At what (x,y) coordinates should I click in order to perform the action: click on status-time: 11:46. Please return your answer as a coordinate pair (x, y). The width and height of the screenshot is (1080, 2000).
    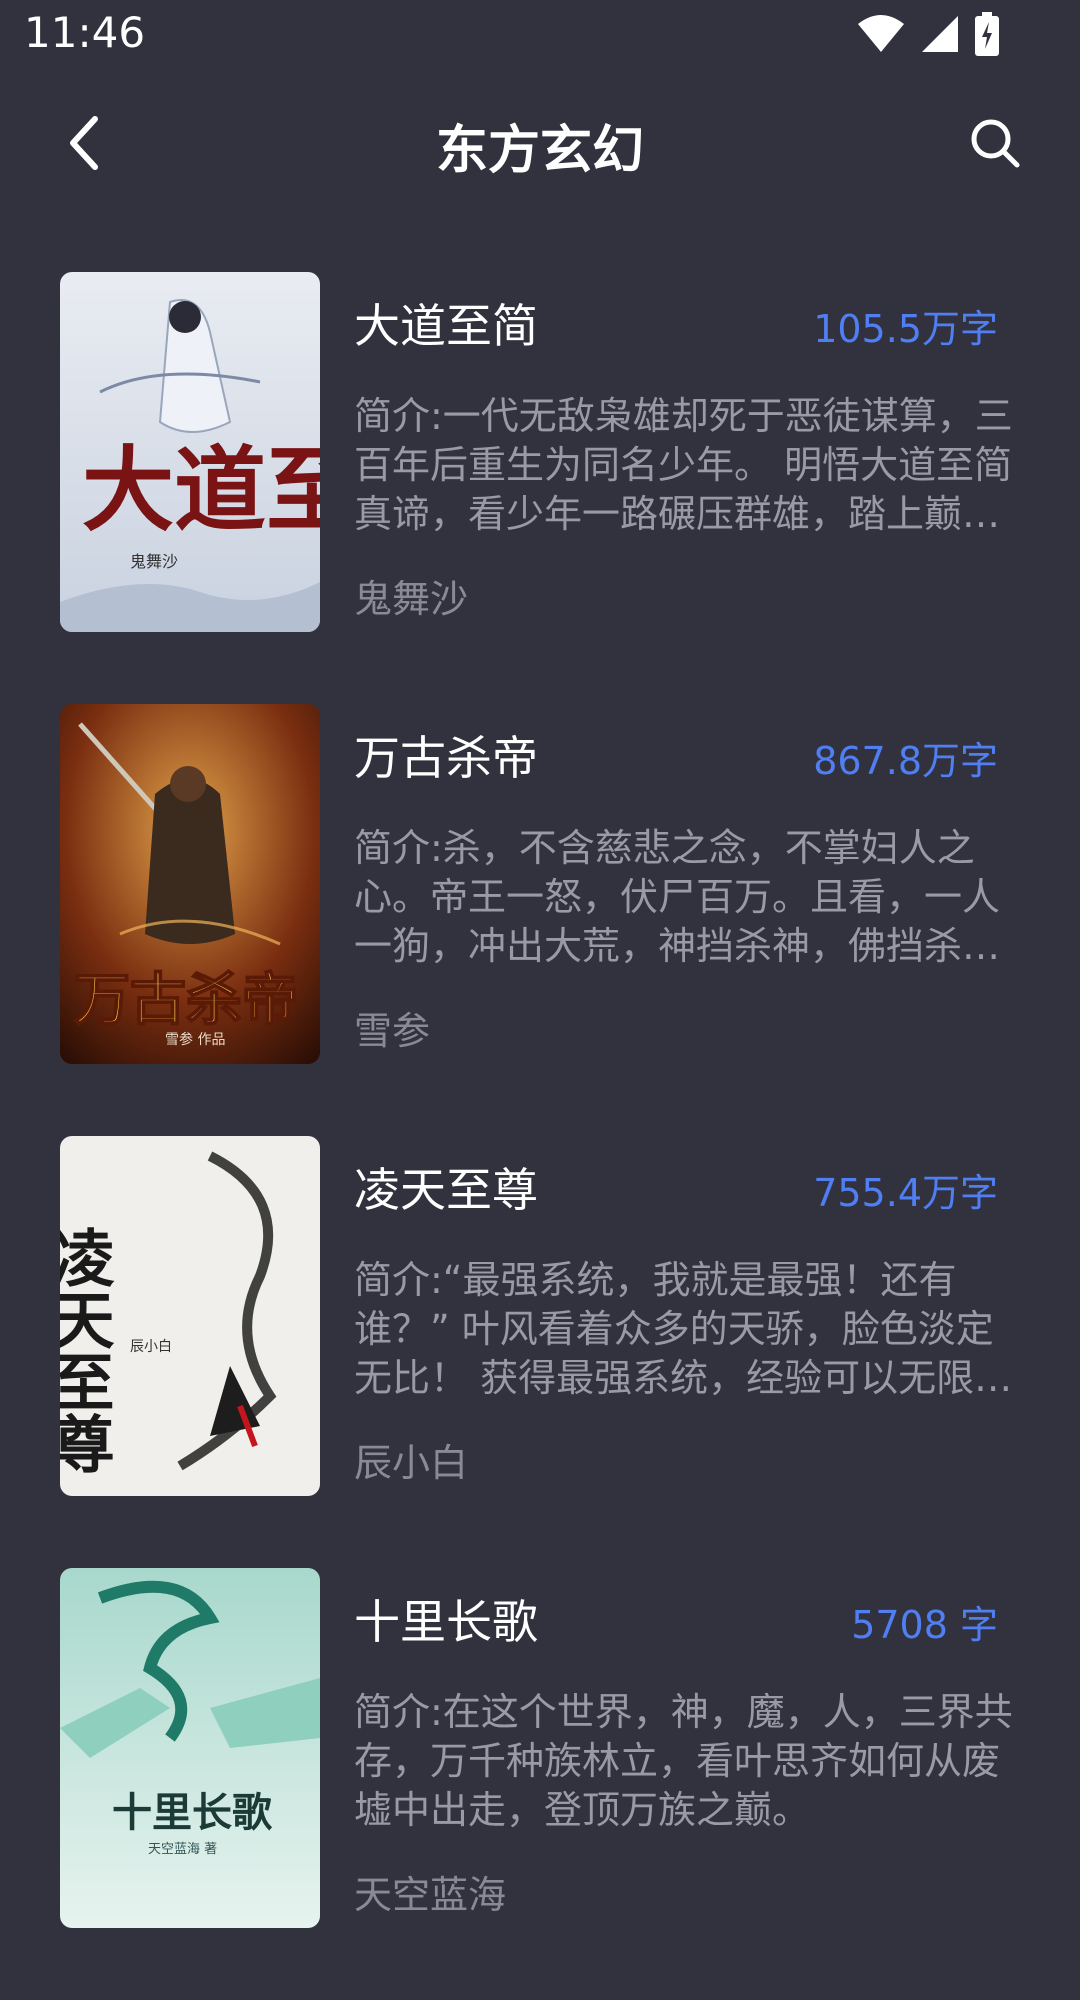
    Looking at the image, I should click on (85, 32).